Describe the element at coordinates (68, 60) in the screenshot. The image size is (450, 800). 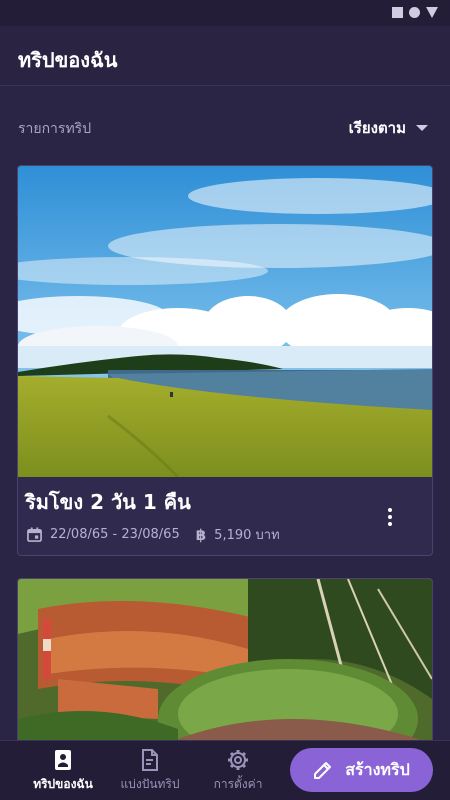
I see `page-title: ทริปของฉัน` at that location.